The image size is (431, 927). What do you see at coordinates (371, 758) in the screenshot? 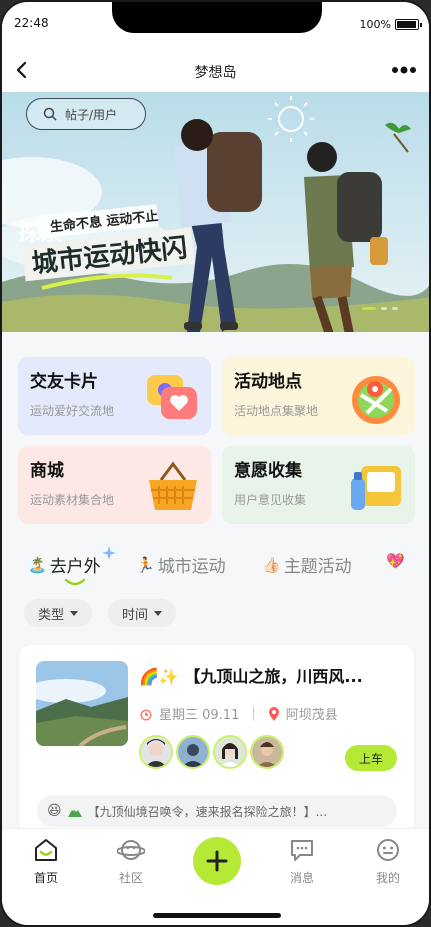
I see `join-button: 上车` at bounding box center [371, 758].